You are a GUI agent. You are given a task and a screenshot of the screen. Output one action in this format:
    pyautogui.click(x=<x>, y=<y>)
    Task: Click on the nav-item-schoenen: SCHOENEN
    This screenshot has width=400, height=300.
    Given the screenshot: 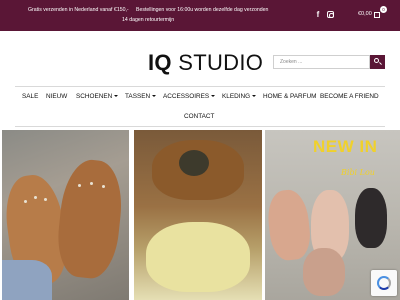 What is the action you would take?
    pyautogui.click(x=97, y=97)
    